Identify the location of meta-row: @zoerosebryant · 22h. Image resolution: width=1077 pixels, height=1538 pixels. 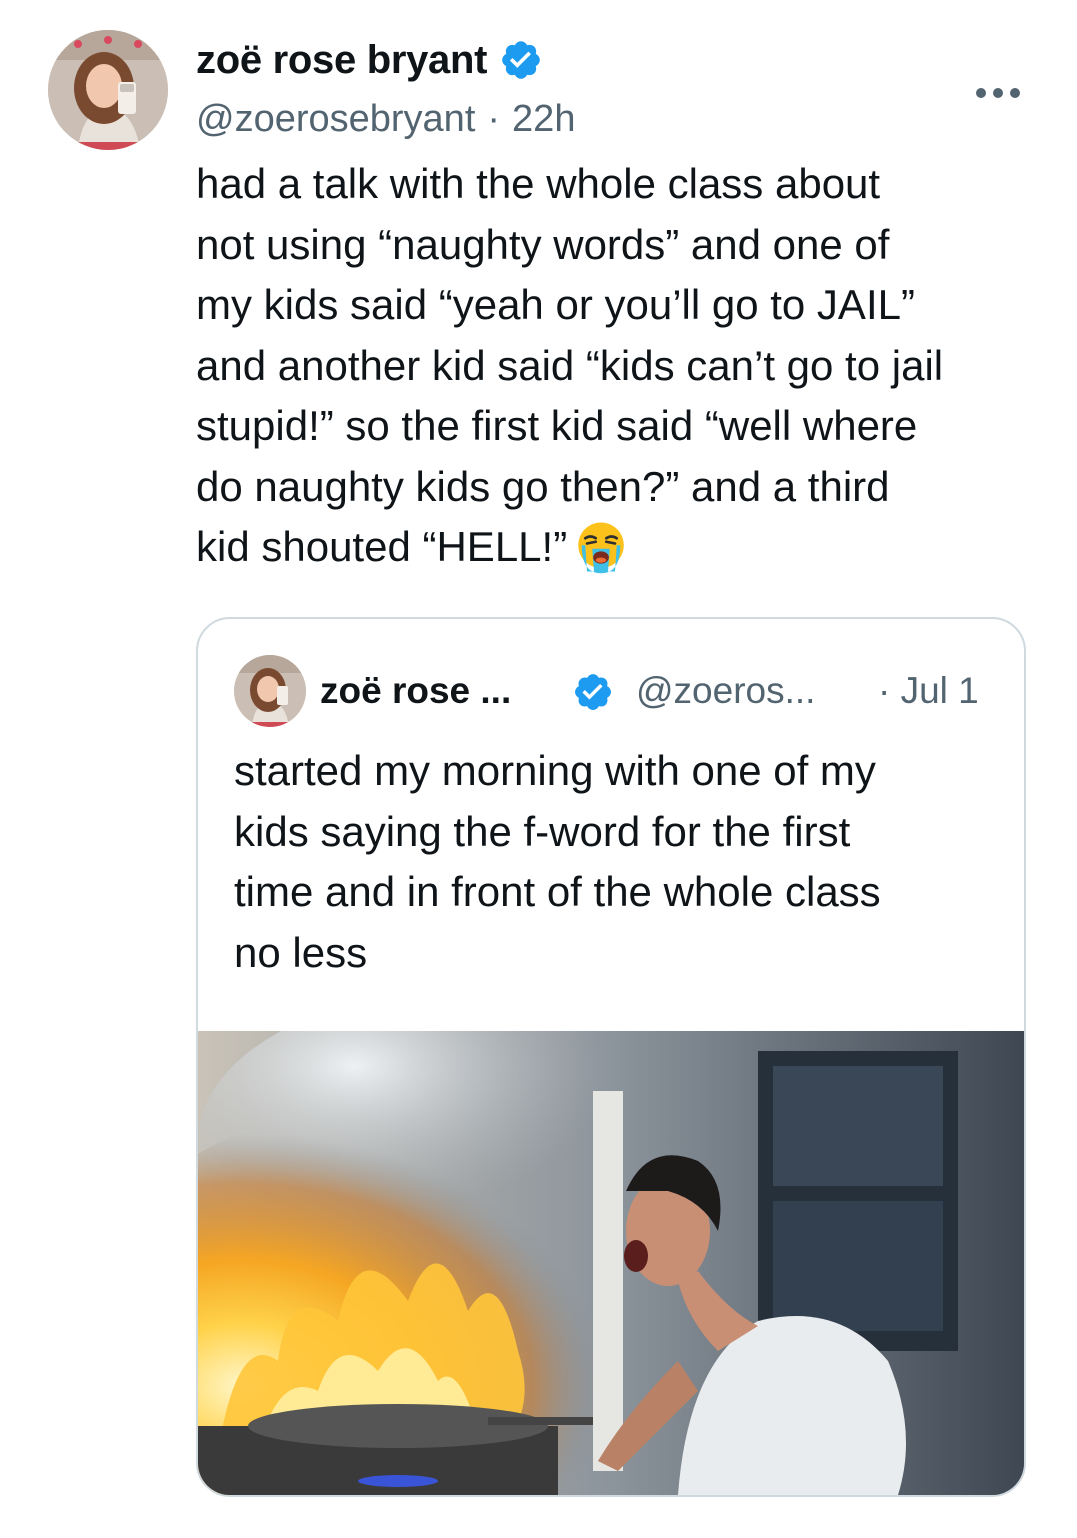
(385, 119).